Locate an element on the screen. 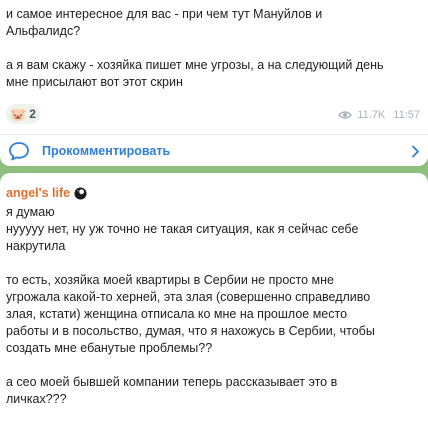 The height and width of the screenshot is (421, 428). text-line: создать мне ебанутые проблемы?? is located at coordinates (109, 348).